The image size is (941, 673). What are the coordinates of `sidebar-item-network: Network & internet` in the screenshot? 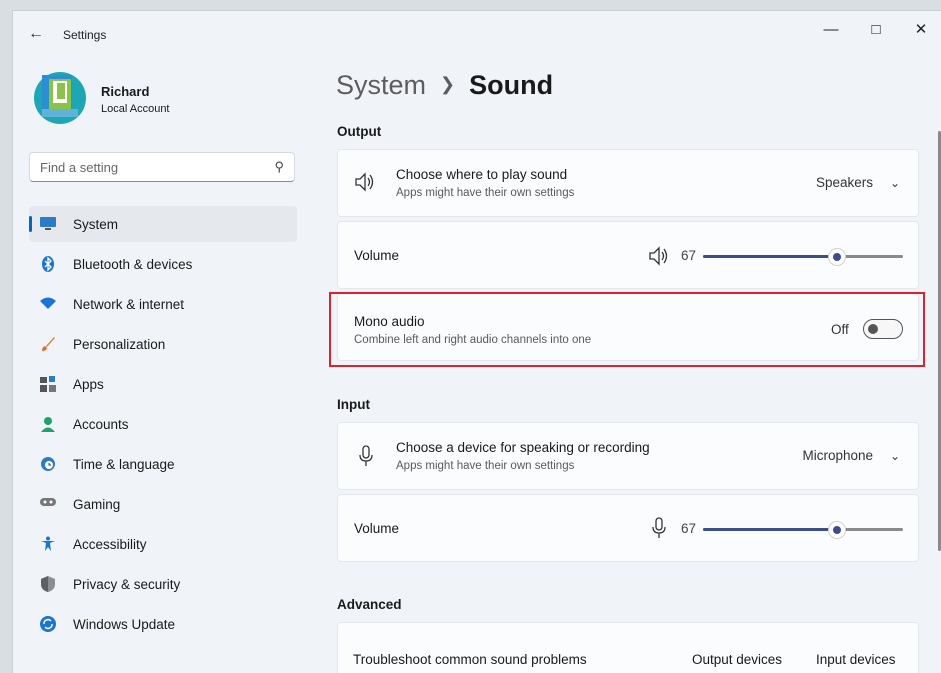 It's located at (163, 304).